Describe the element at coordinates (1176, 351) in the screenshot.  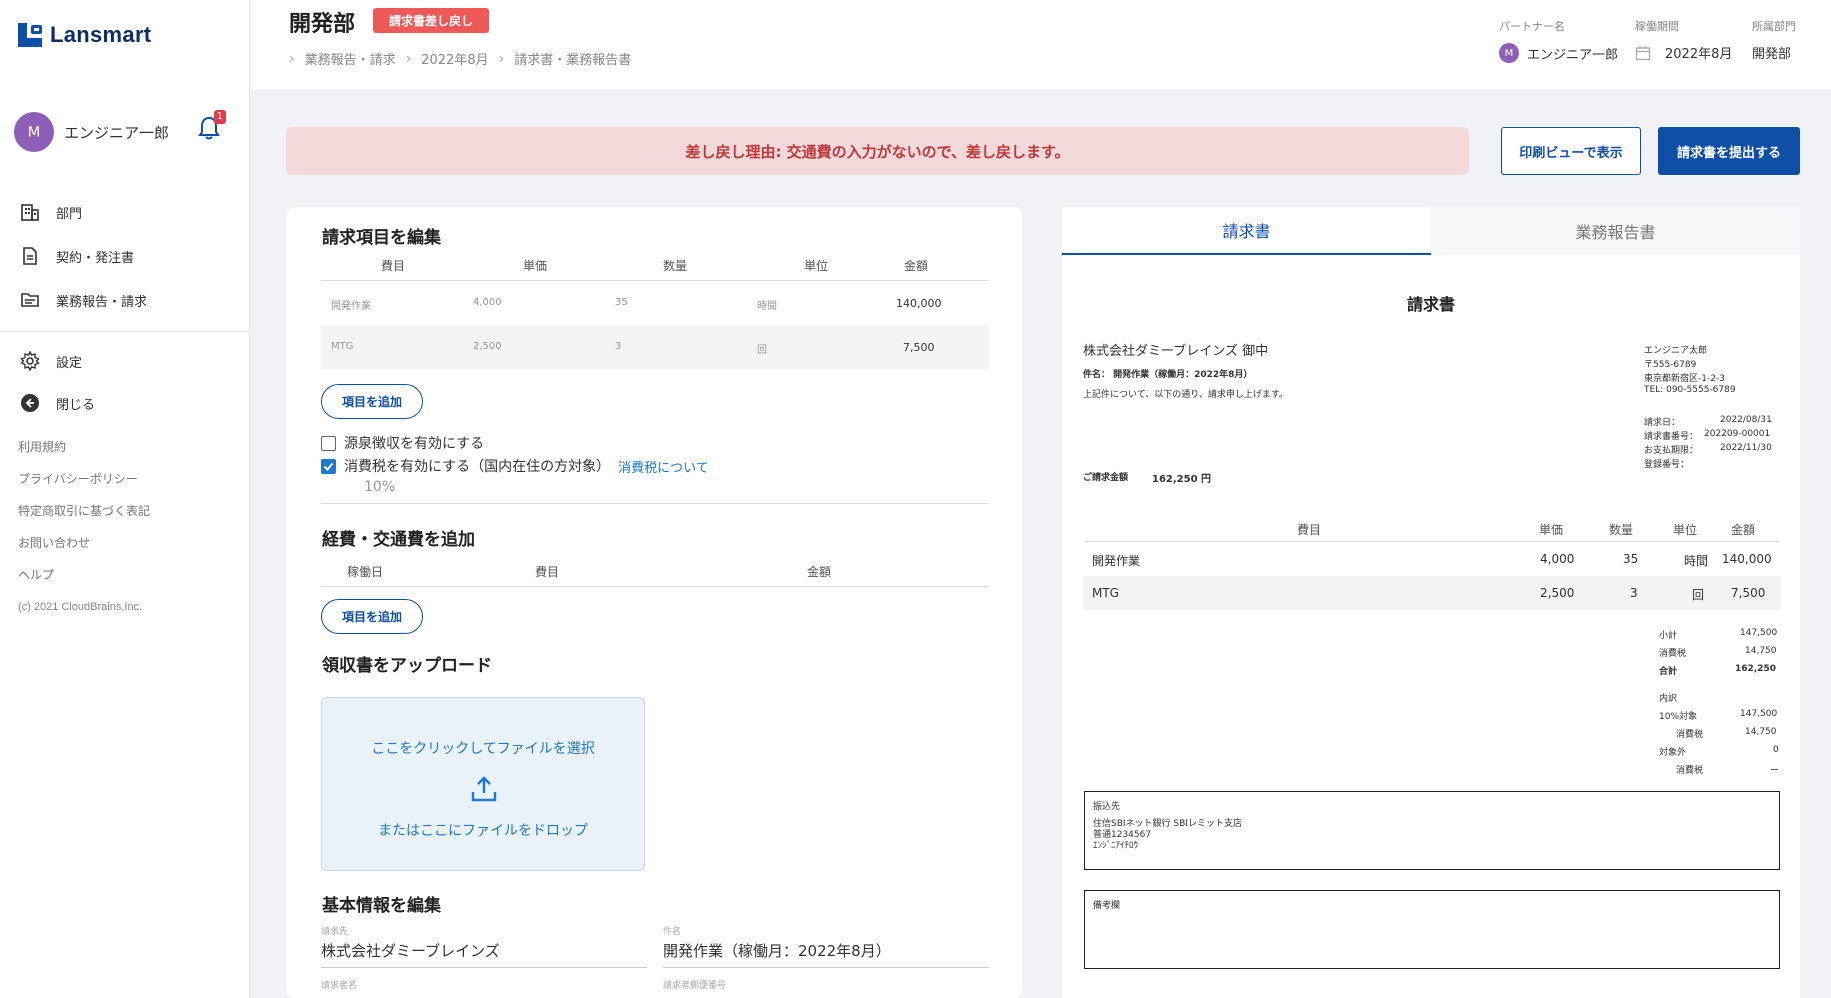
I see `invoice-recipient: 株式会社ダミーブレインズ 御中` at that location.